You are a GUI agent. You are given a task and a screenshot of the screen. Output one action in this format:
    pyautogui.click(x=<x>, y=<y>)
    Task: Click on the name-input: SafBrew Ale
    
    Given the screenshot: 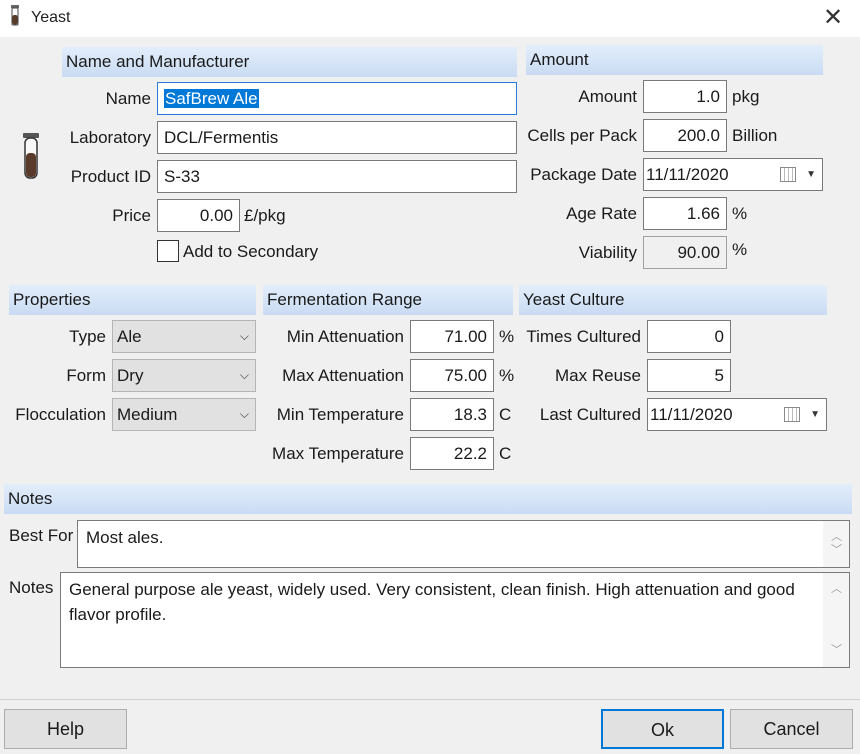 What is the action you would take?
    pyautogui.click(x=337, y=98)
    